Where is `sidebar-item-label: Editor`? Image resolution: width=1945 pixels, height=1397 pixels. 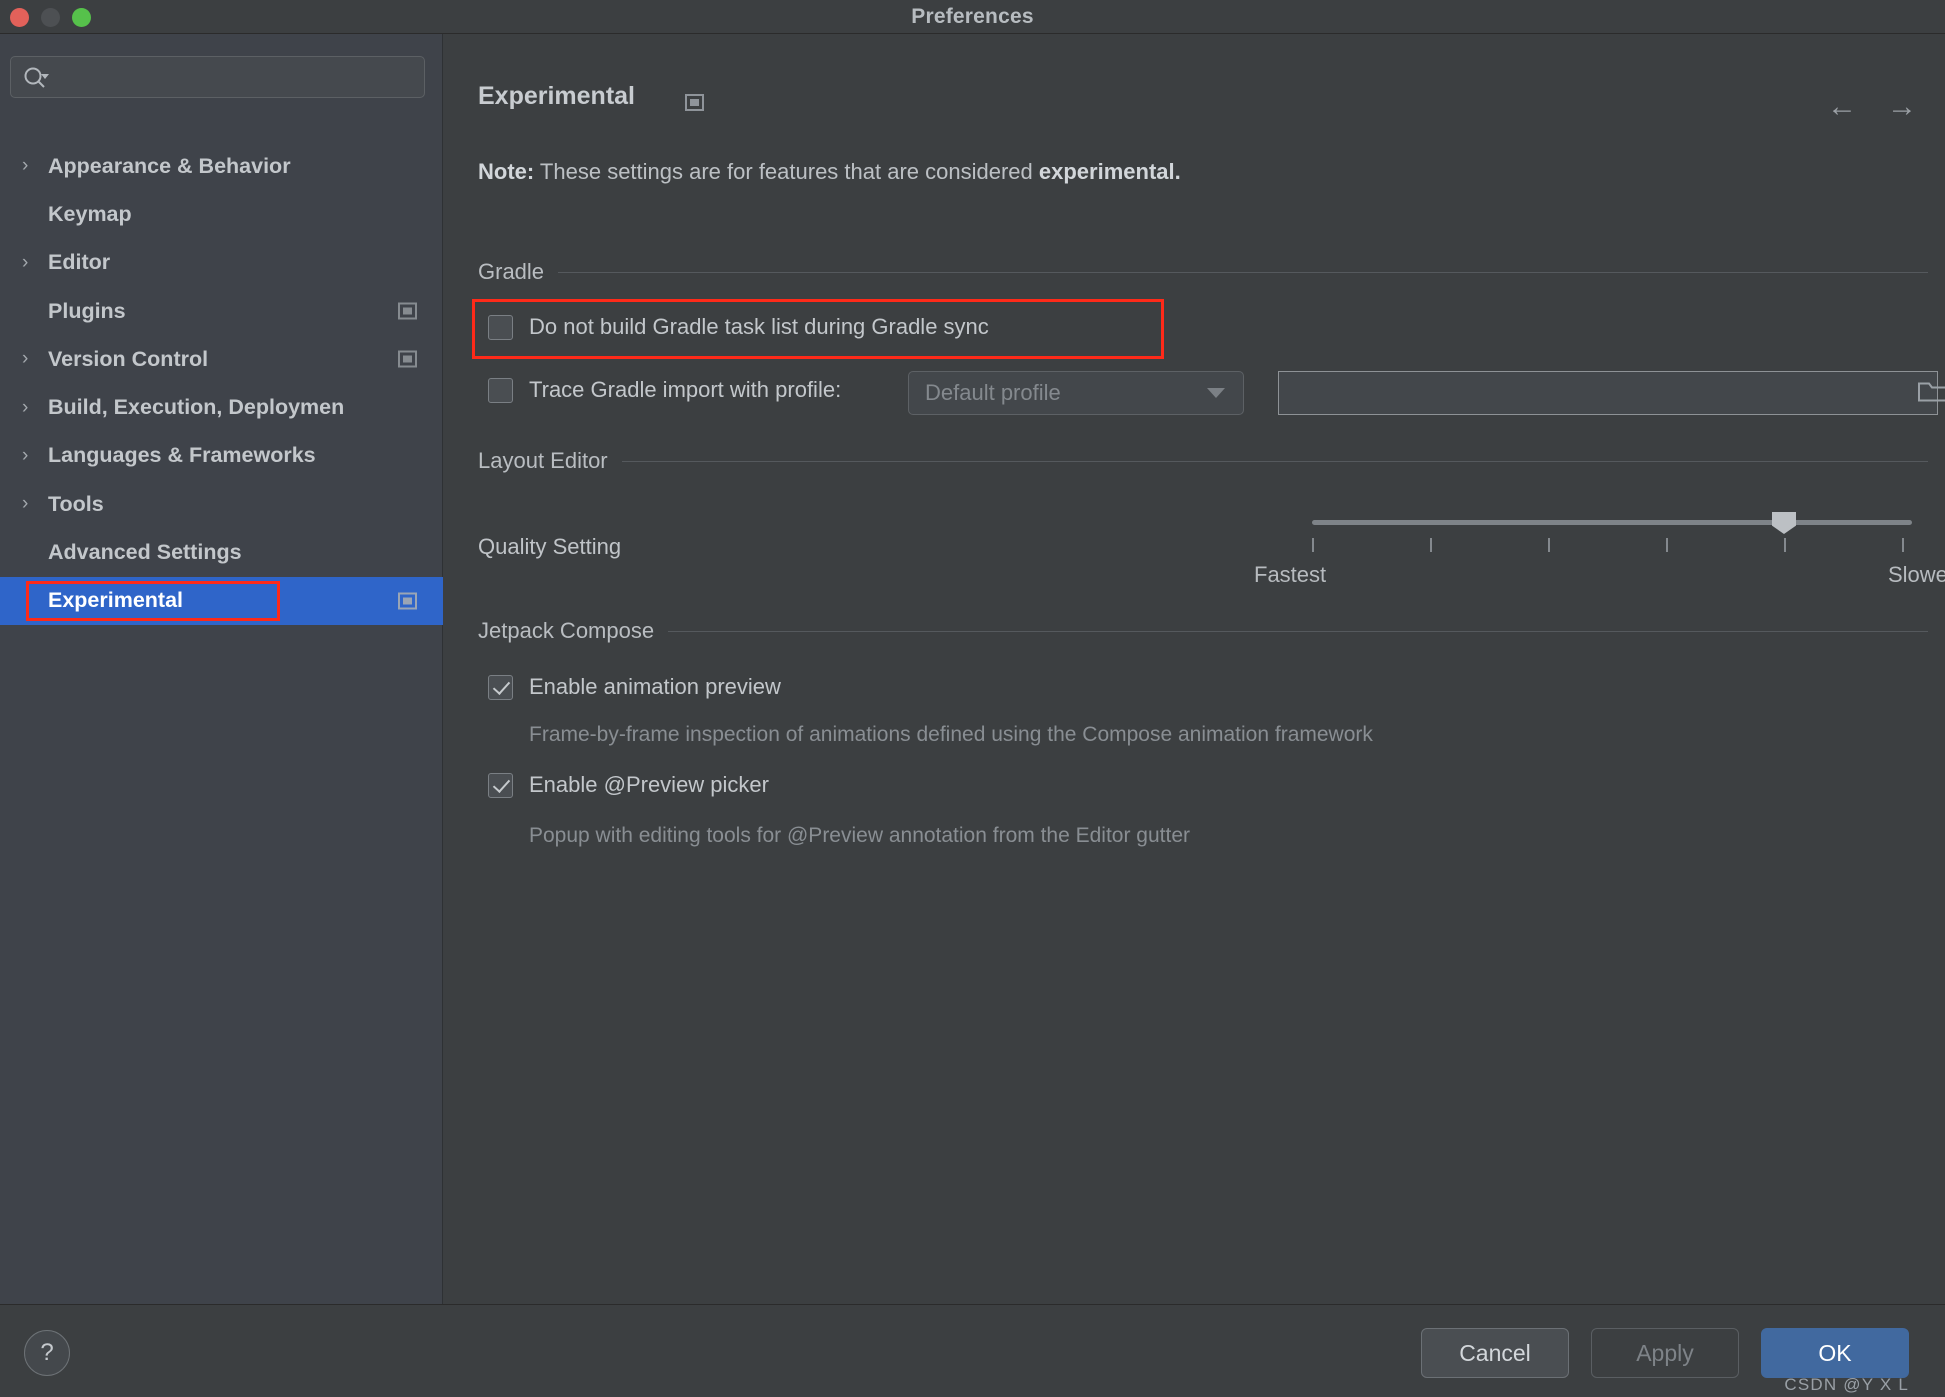 sidebar-item-label: Editor is located at coordinates (79, 262).